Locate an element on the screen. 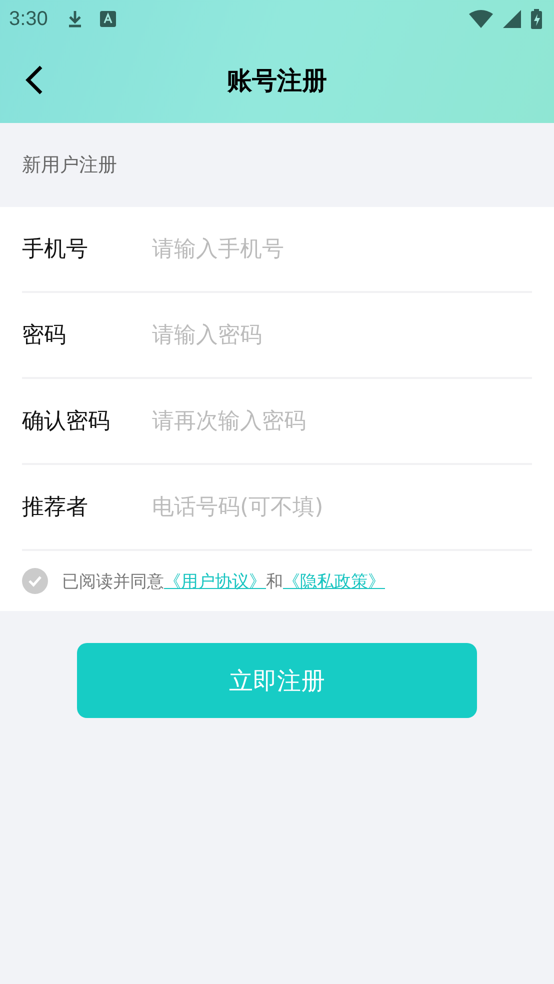  status-time: 3:30 is located at coordinates (28, 19).